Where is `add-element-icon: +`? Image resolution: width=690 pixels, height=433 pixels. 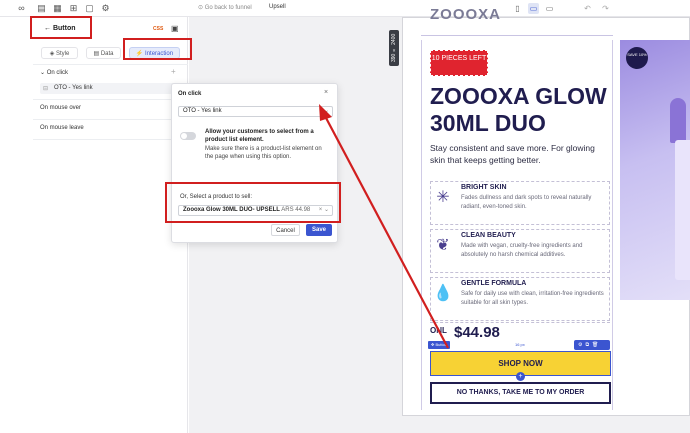
add-element-icon: + is located at coordinates (520, 376).